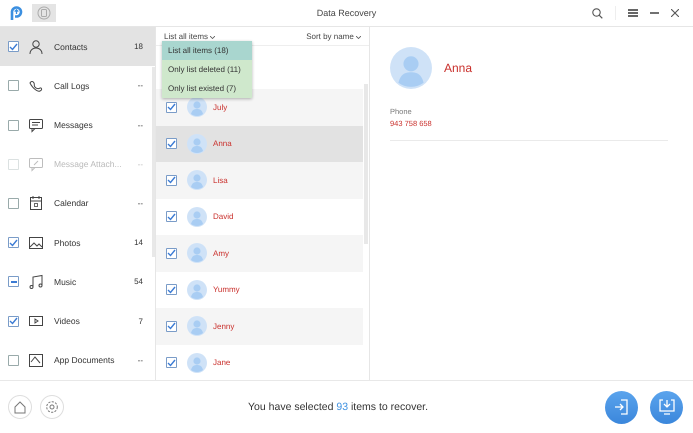 This screenshot has width=693, height=433. I want to click on category-label: Call Logs, so click(72, 85).